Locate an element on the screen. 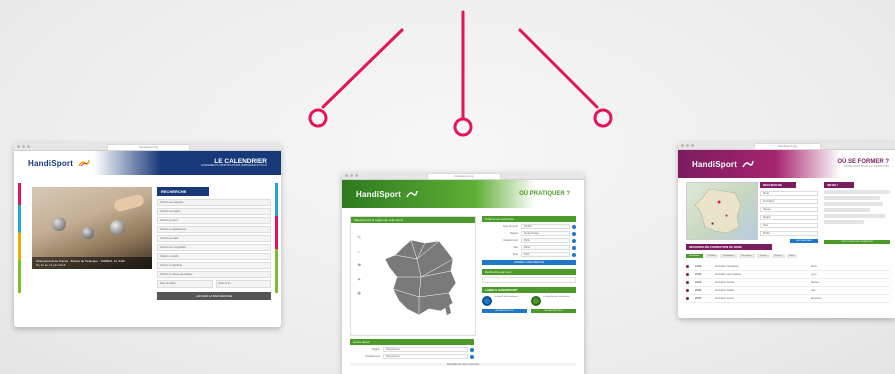 The image size is (895, 374). date-to-field: Date de fin is located at coordinates (243, 284).